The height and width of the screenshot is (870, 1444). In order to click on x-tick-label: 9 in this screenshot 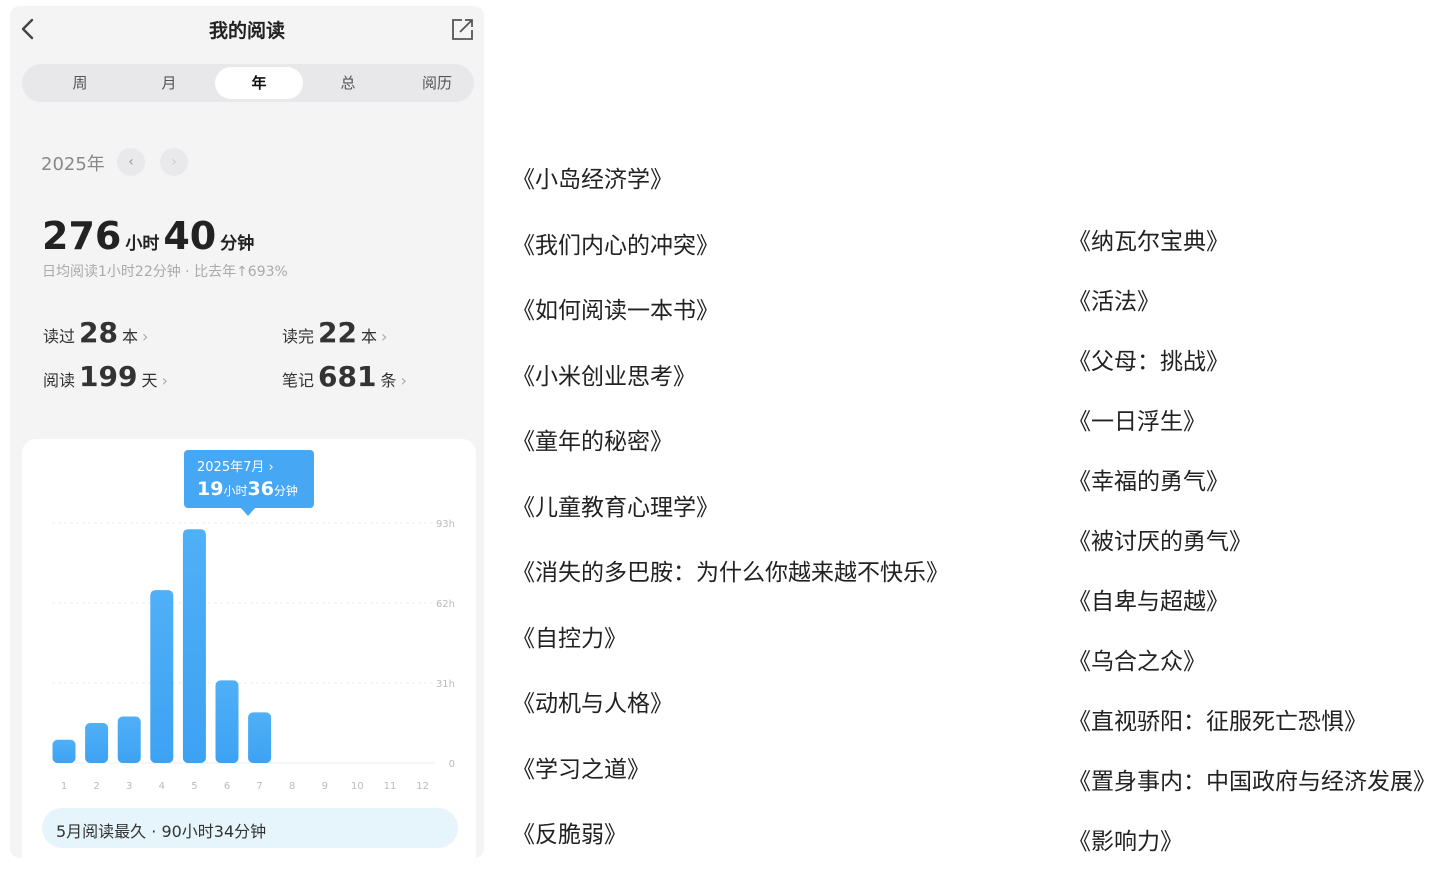, I will do `click(325, 786)`.